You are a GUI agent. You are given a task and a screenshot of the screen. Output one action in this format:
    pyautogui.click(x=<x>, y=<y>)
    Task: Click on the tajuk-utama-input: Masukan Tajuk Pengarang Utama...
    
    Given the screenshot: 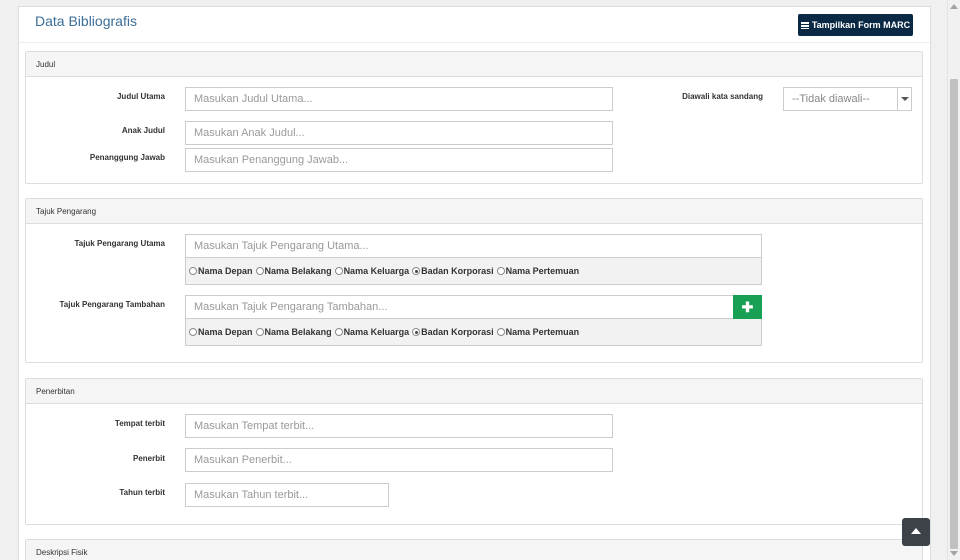 What is the action you would take?
    pyautogui.click(x=473, y=246)
    